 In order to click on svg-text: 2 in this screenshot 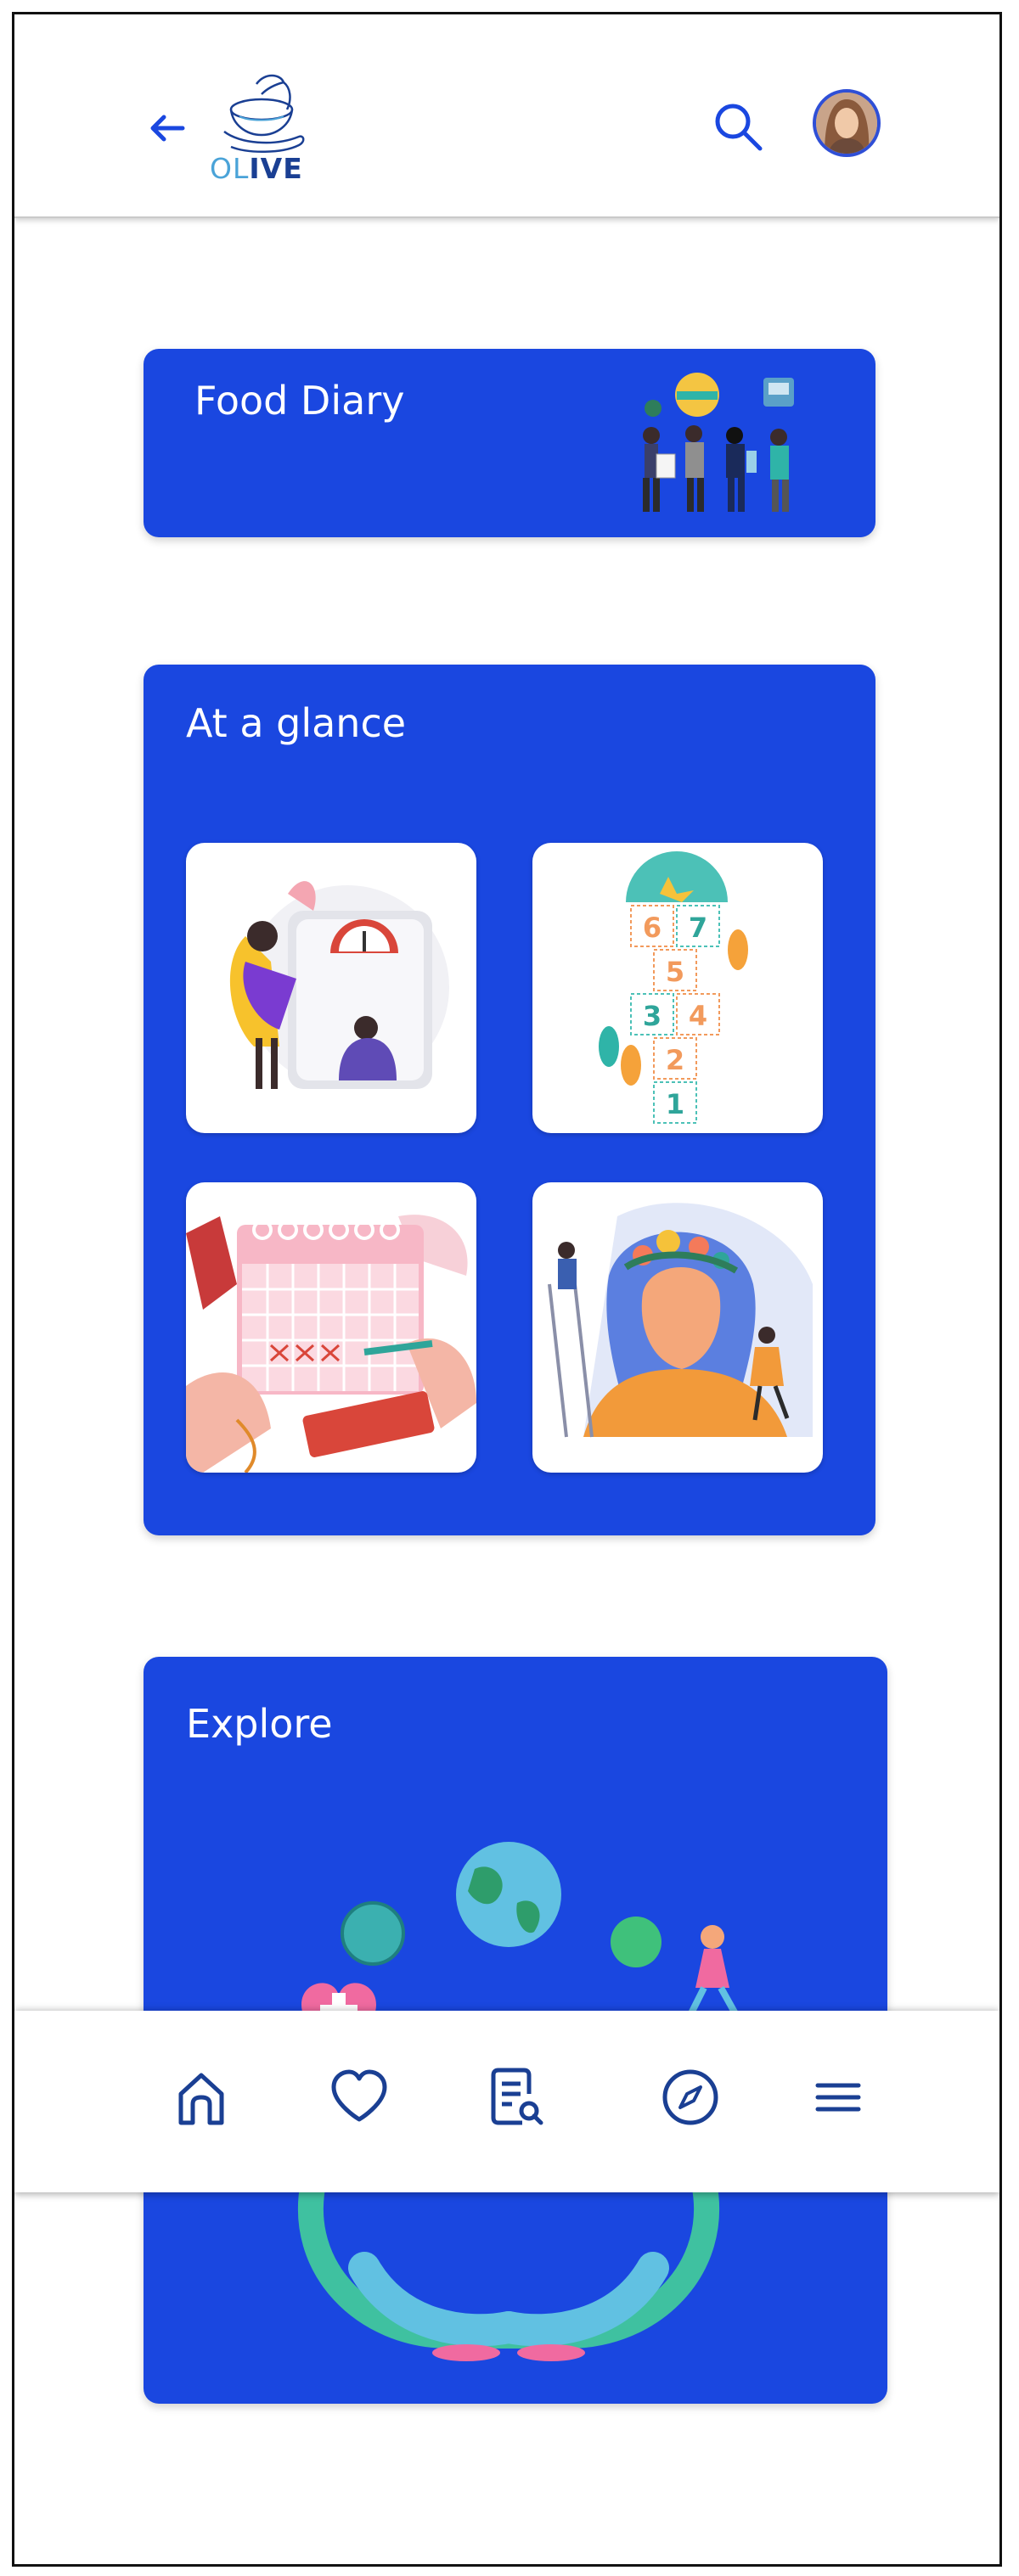, I will do `click(675, 1060)`.